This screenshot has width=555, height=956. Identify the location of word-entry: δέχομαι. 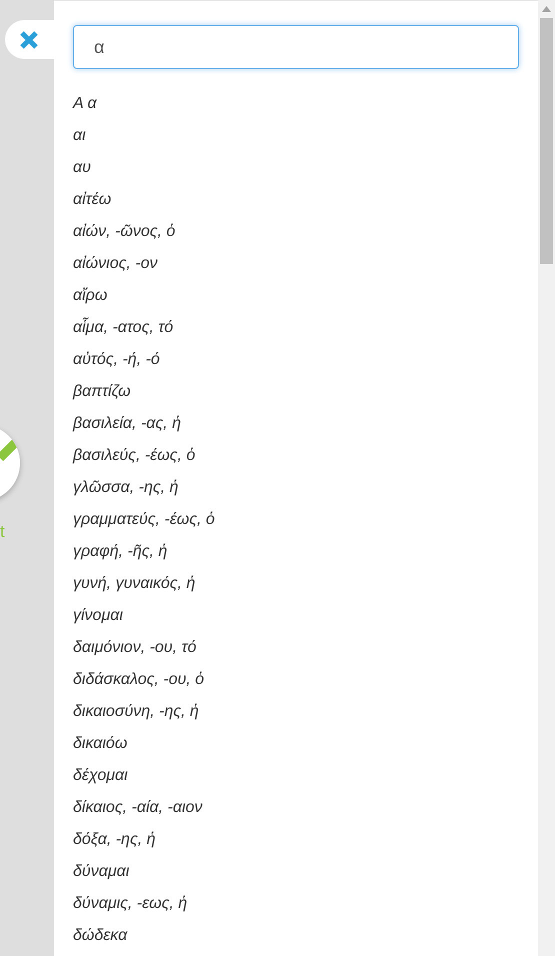
(100, 776).